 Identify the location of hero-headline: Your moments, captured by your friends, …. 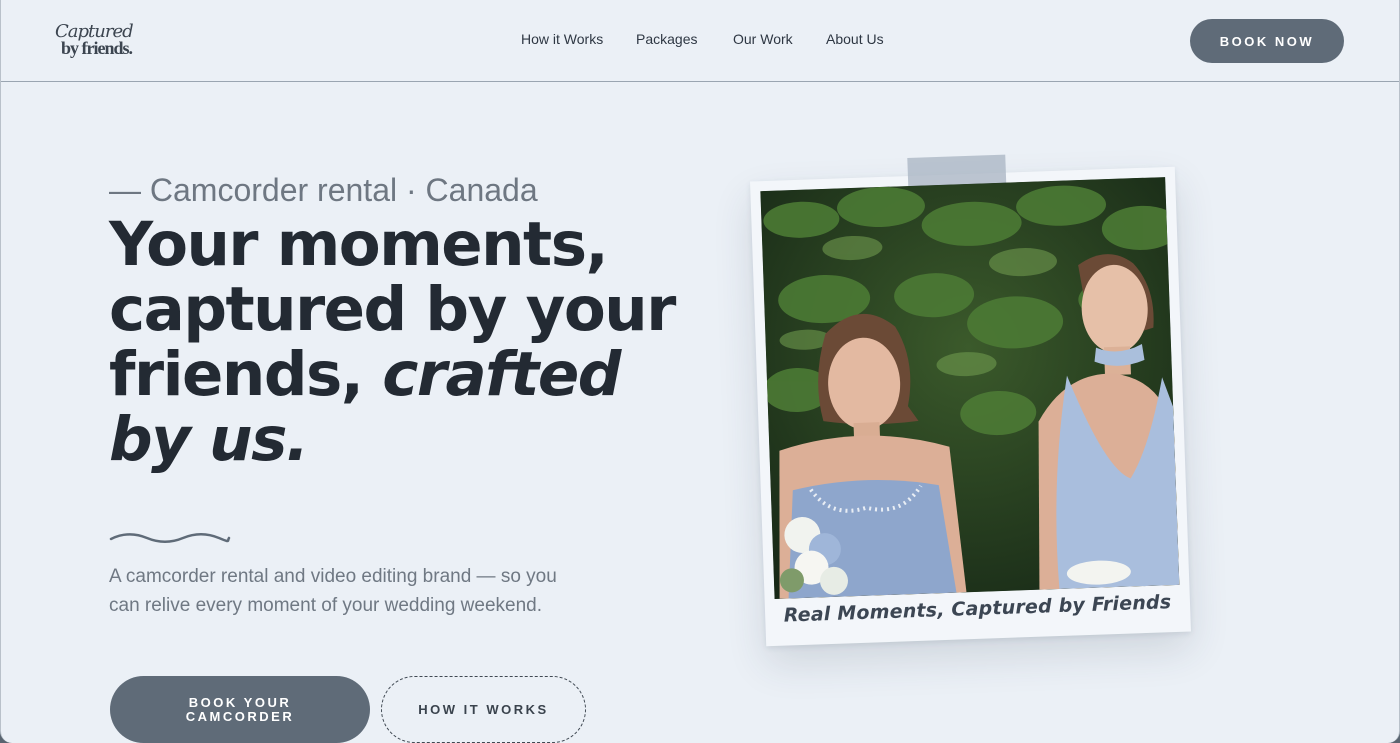
(409, 342).